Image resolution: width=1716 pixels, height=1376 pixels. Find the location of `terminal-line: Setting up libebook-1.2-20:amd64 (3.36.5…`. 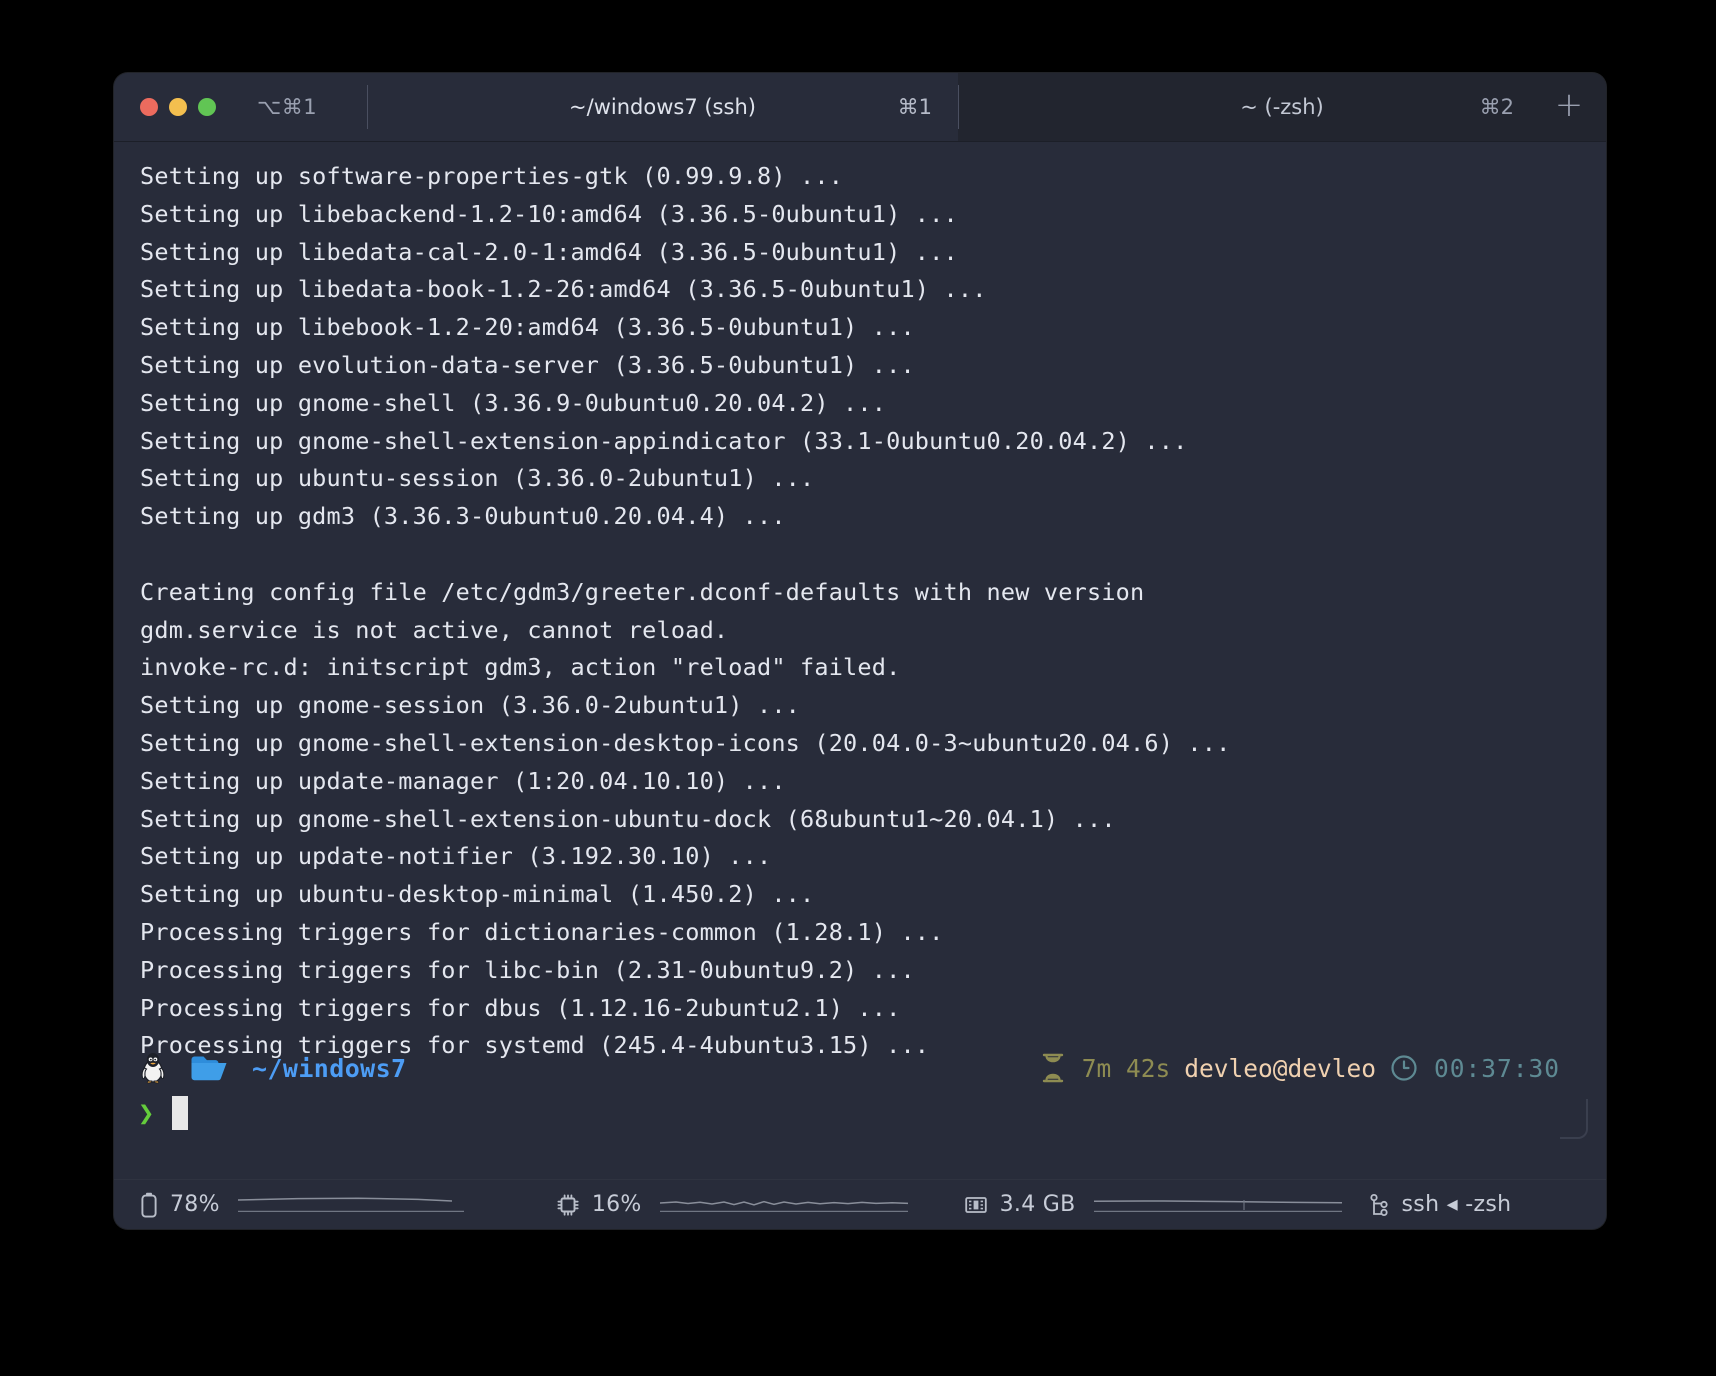

terminal-line: Setting up libebook-1.2-20:amd64 (3.36.5… is located at coordinates (527, 327).